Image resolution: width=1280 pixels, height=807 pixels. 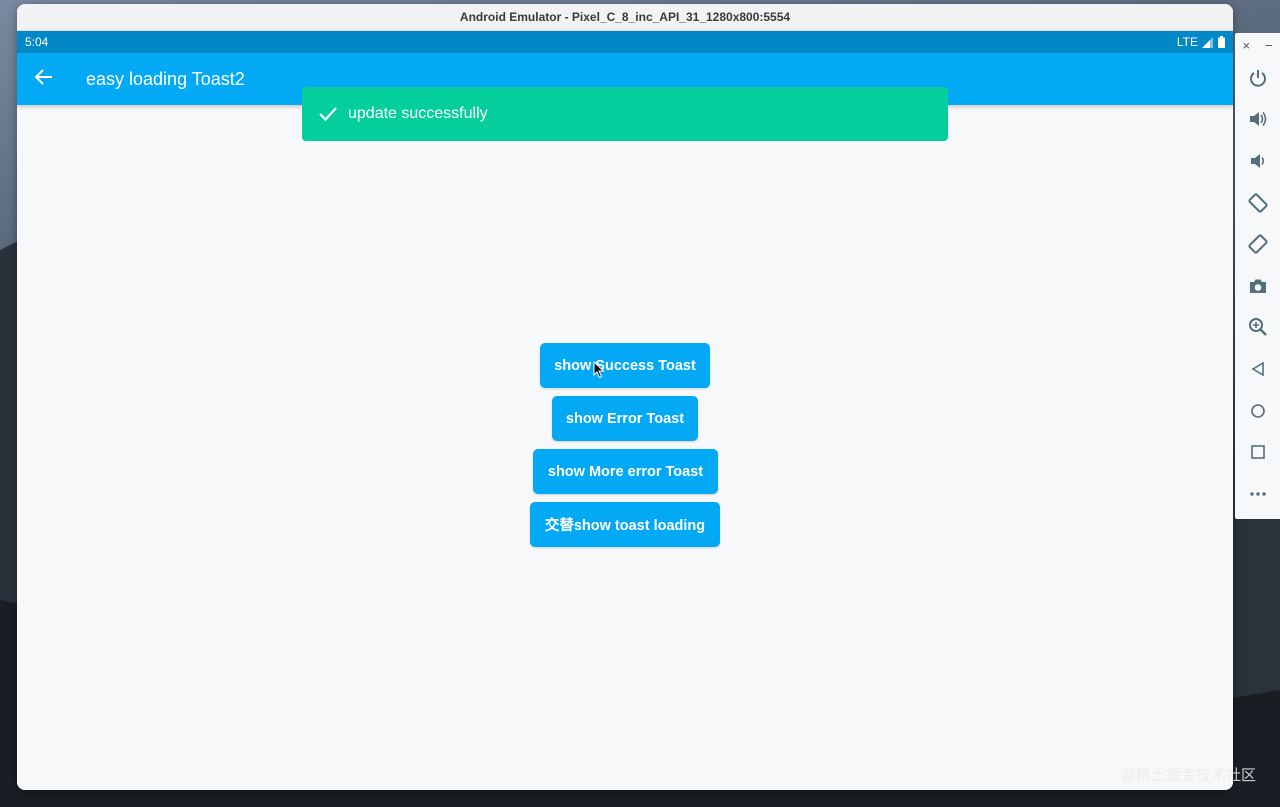 I want to click on rotate-right-button, so click(x=1257, y=244).